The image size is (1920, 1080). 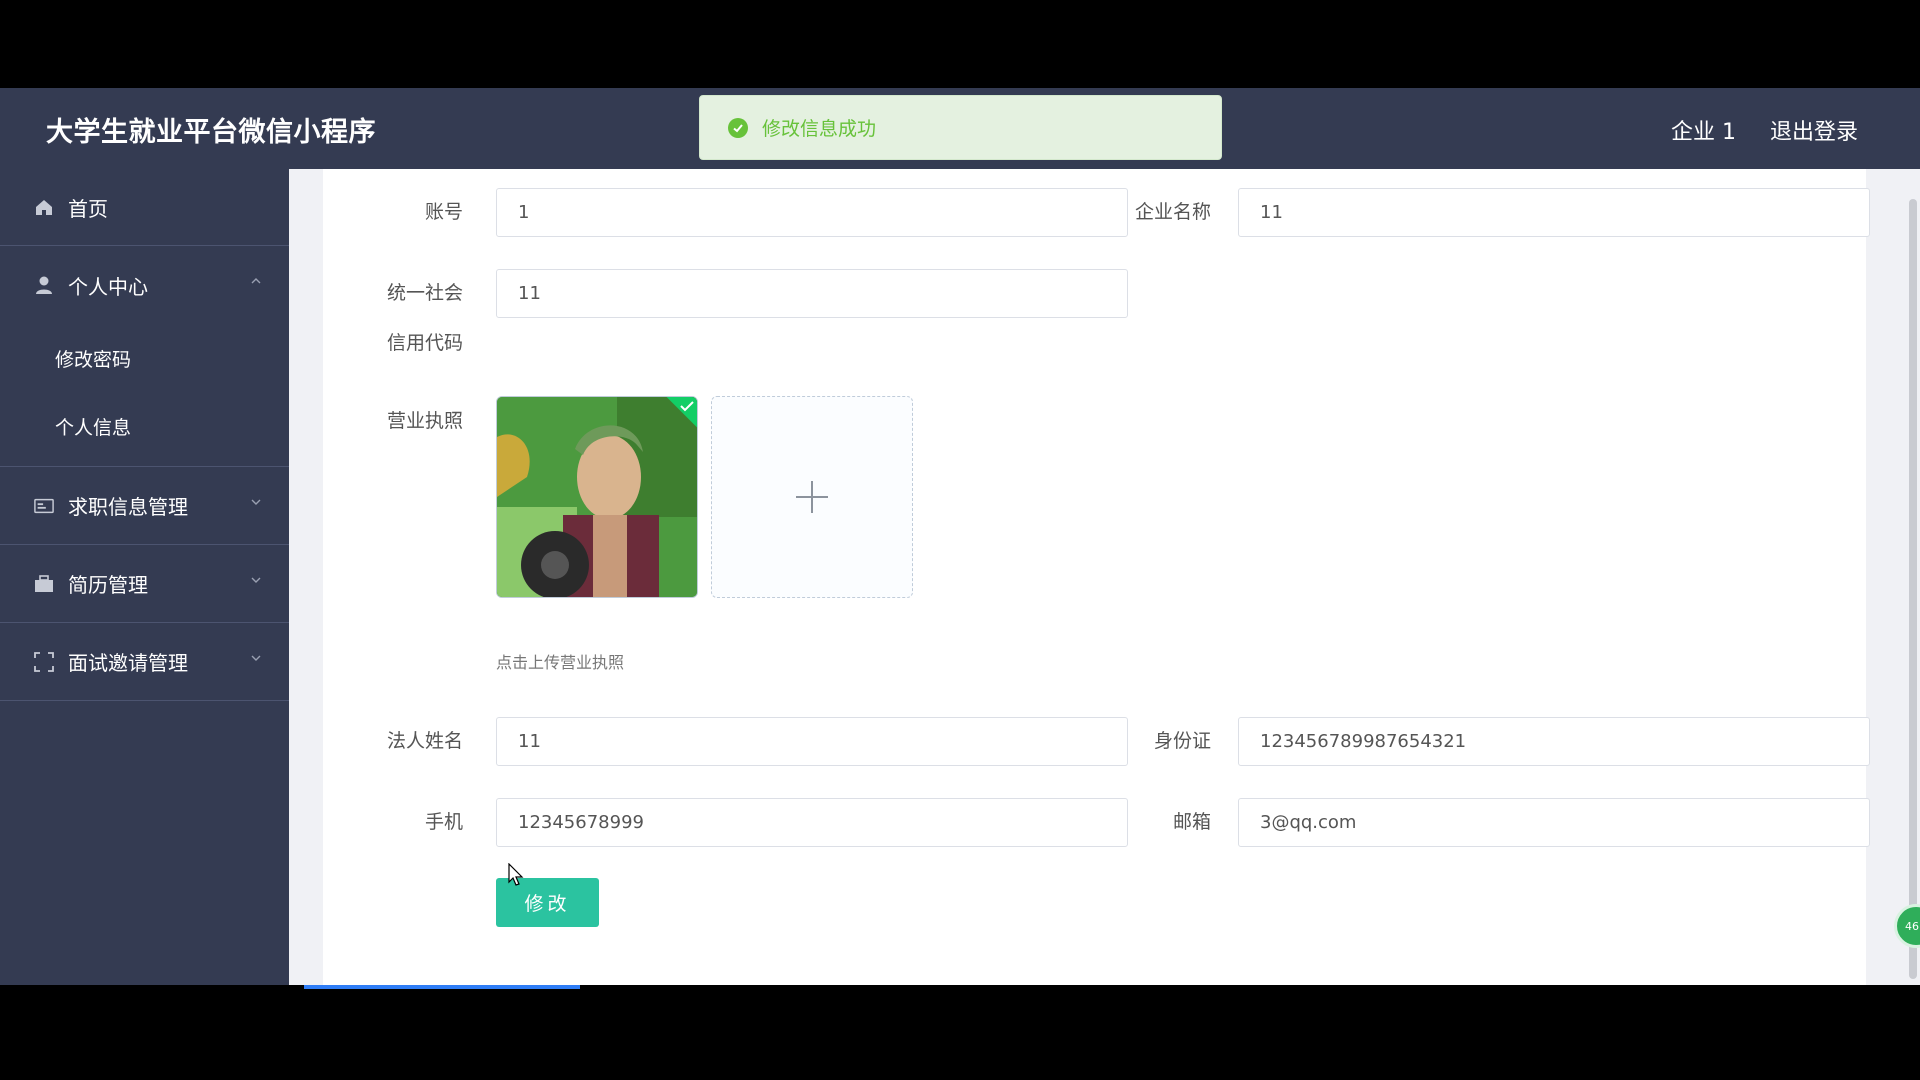 What do you see at coordinates (560, 662) in the screenshot?
I see `upload-hint: 点击上传营业执照` at bounding box center [560, 662].